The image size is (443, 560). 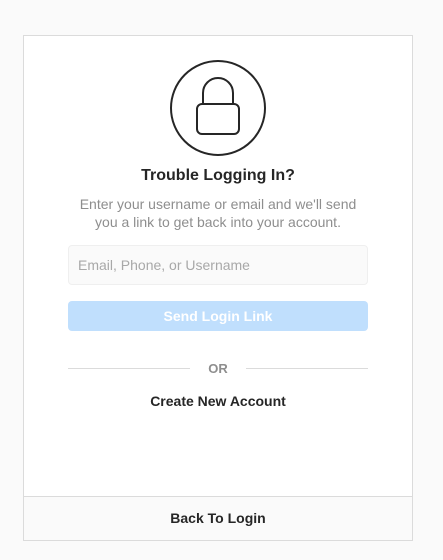 What do you see at coordinates (218, 401) in the screenshot?
I see `create-new-account-link: Create New Account` at bounding box center [218, 401].